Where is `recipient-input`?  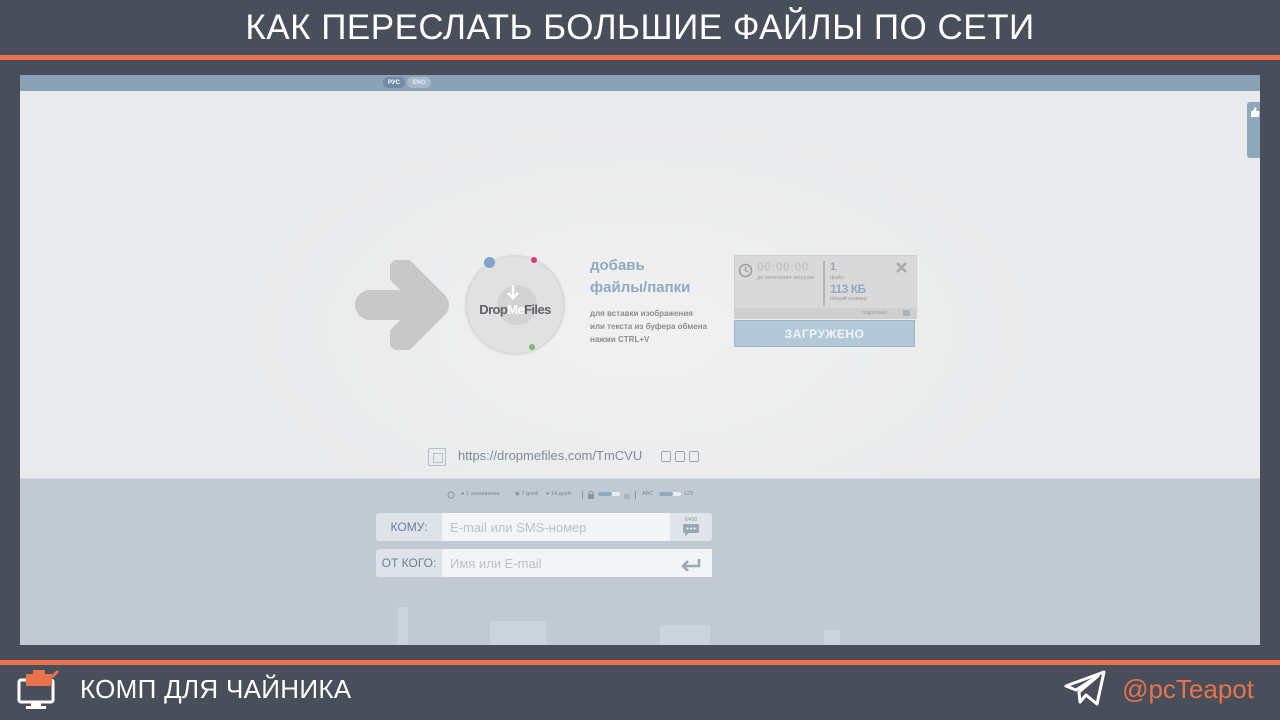
recipient-input is located at coordinates (556, 527).